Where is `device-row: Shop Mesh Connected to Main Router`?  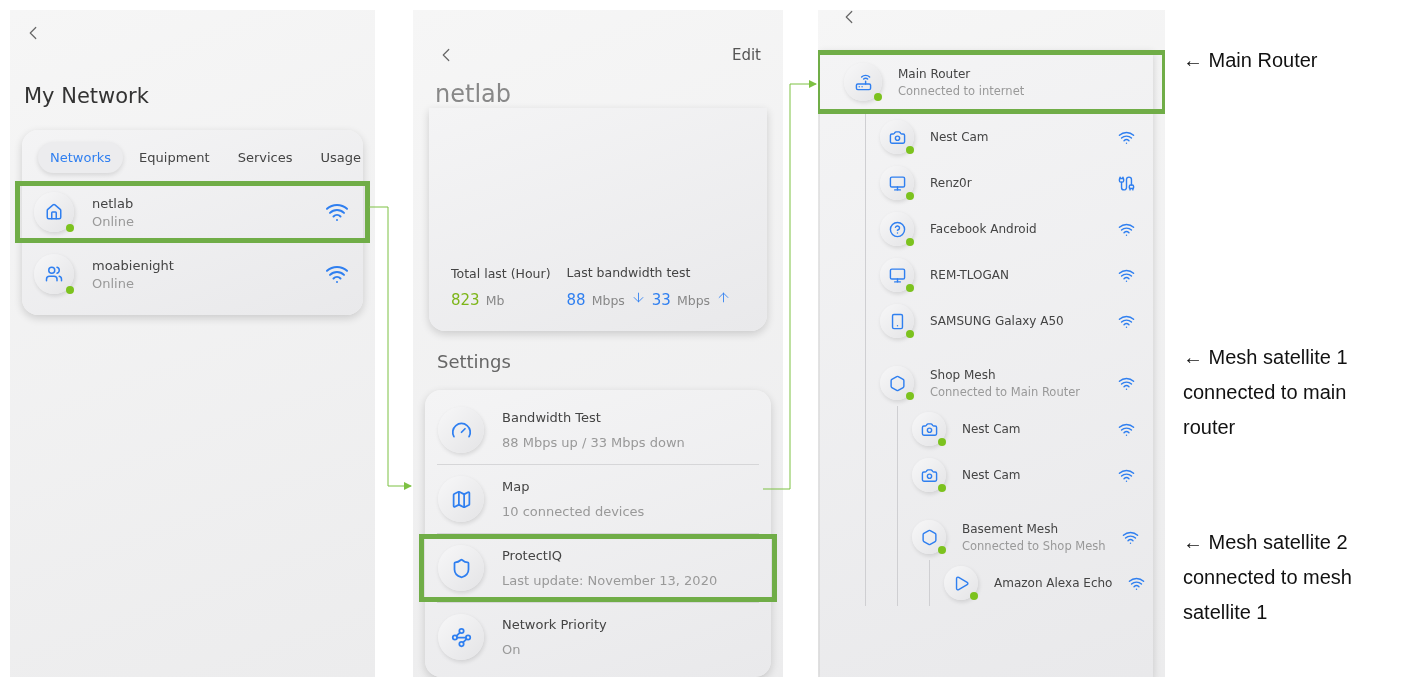
device-row: Shop Mesh Connected to Main Router is located at coordinates (1016, 383).